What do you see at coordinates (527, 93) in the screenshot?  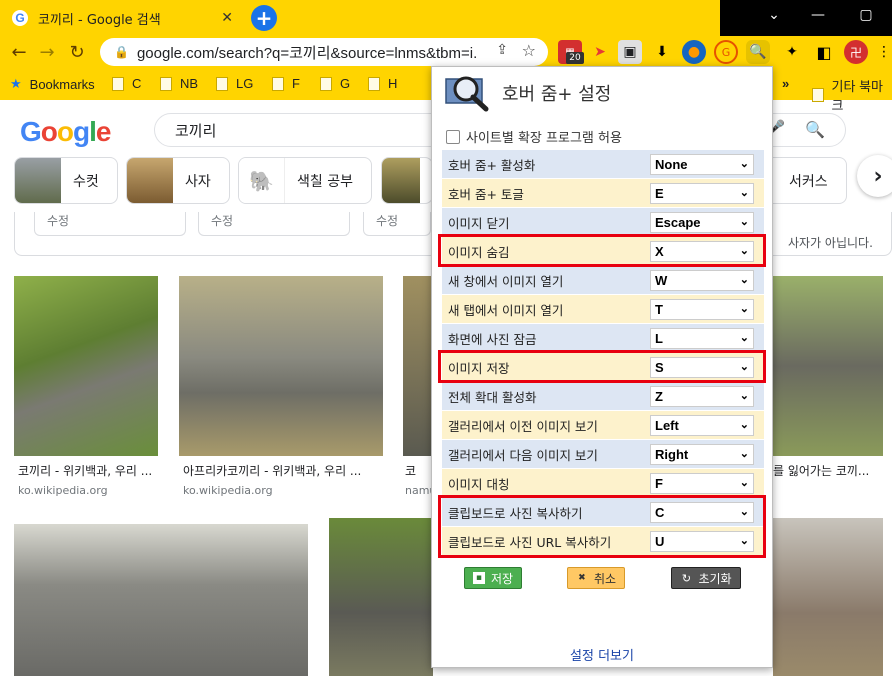 I see `popup-header: 호버 줌+ 설정` at bounding box center [527, 93].